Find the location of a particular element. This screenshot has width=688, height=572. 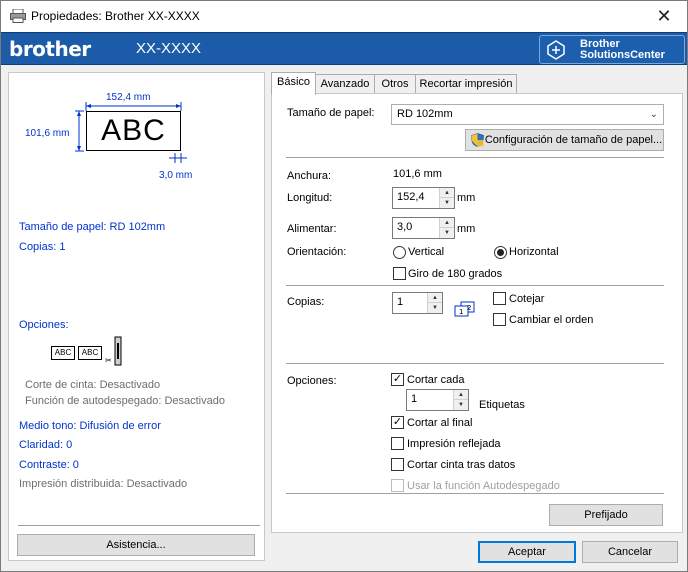

mirror-print-checkbox is located at coordinates (397, 443).